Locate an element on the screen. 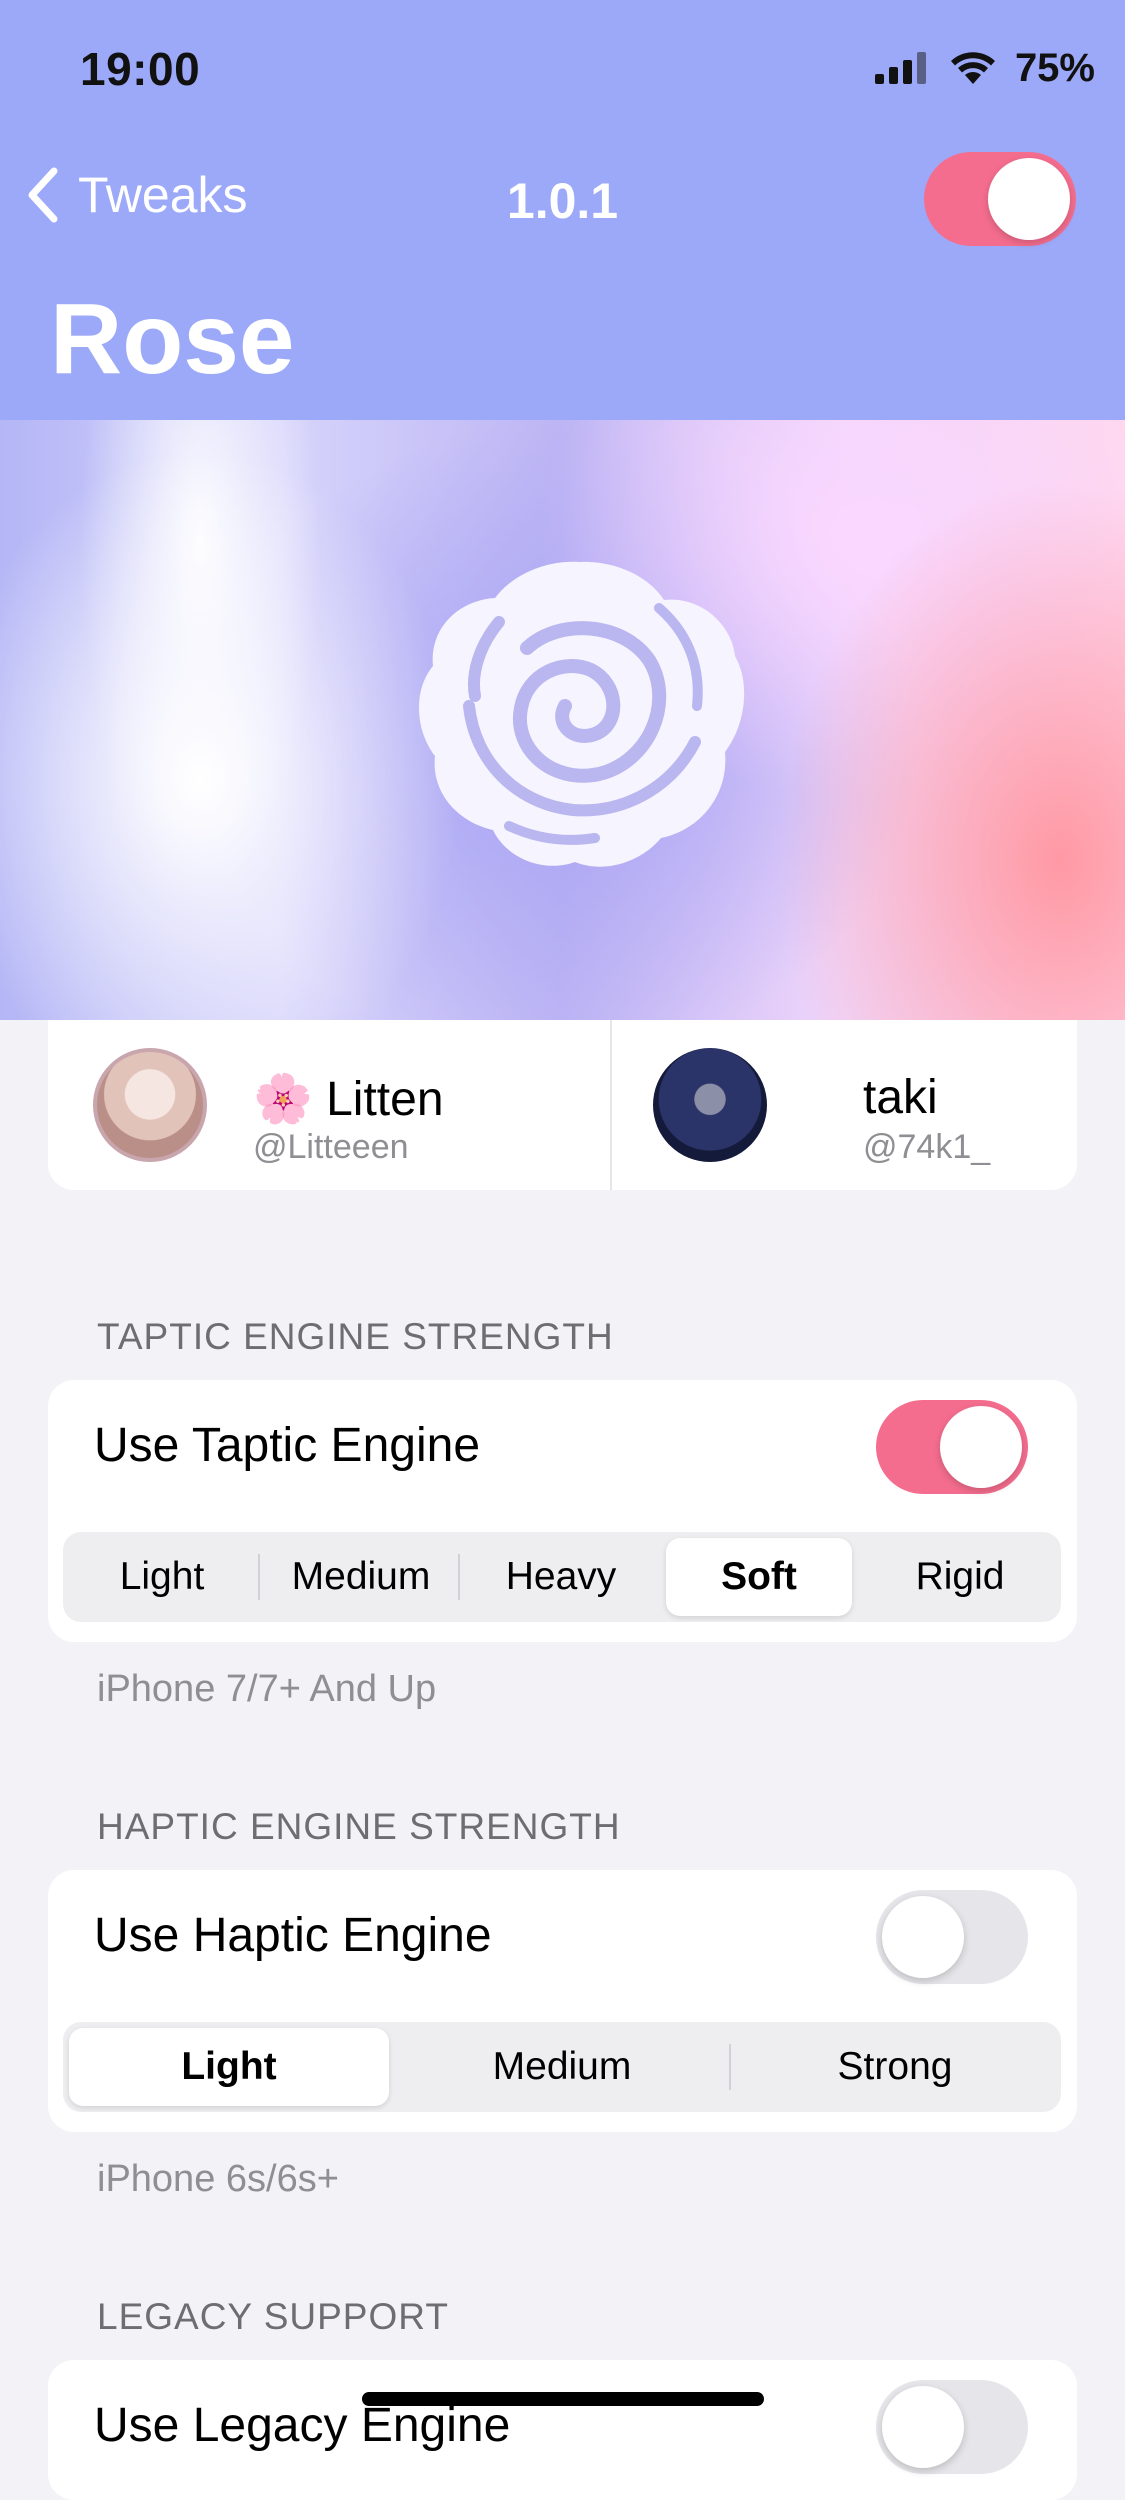 The width and height of the screenshot is (1125, 2500). developer-name: taki is located at coordinates (900, 1097).